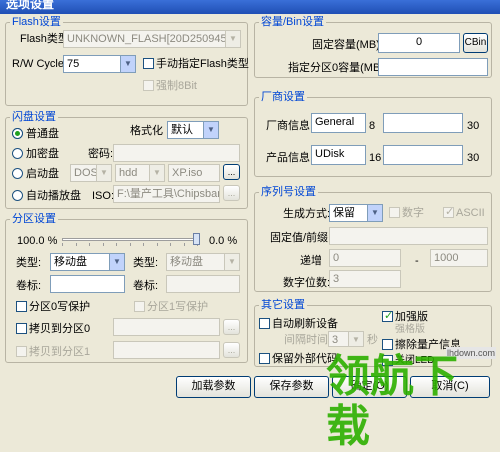 The height and width of the screenshot is (452, 500). Describe the element at coordinates (290, 158) in the screenshot. I see `product-info-label: 产品信息:` at that location.